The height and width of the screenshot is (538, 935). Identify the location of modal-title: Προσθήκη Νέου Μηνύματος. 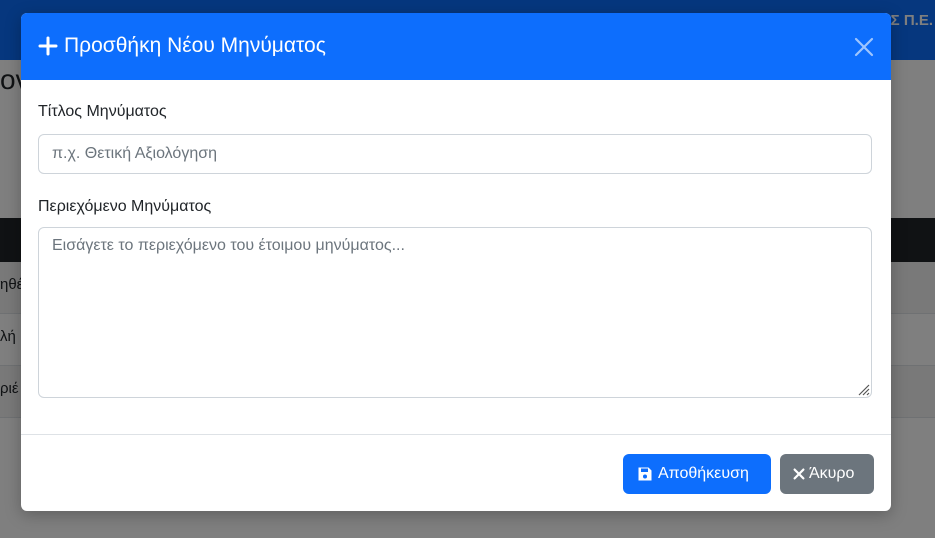
(195, 45).